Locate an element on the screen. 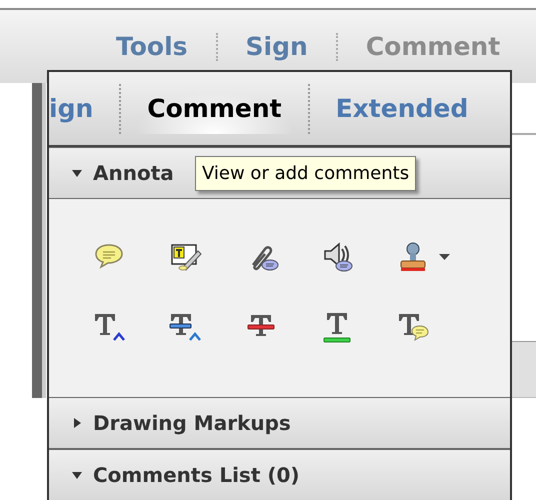 This screenshot has width=536, height=500. tooltip: View or add comments is located at coordinates (305, 173).